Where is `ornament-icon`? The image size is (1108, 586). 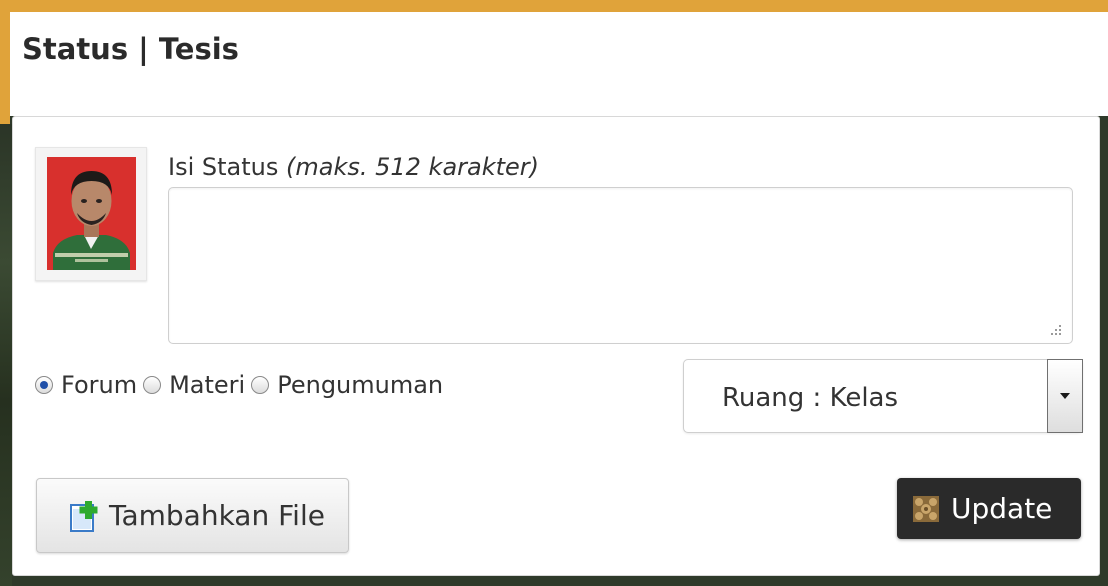 ornament-icon is located at coordinates (926, 508).